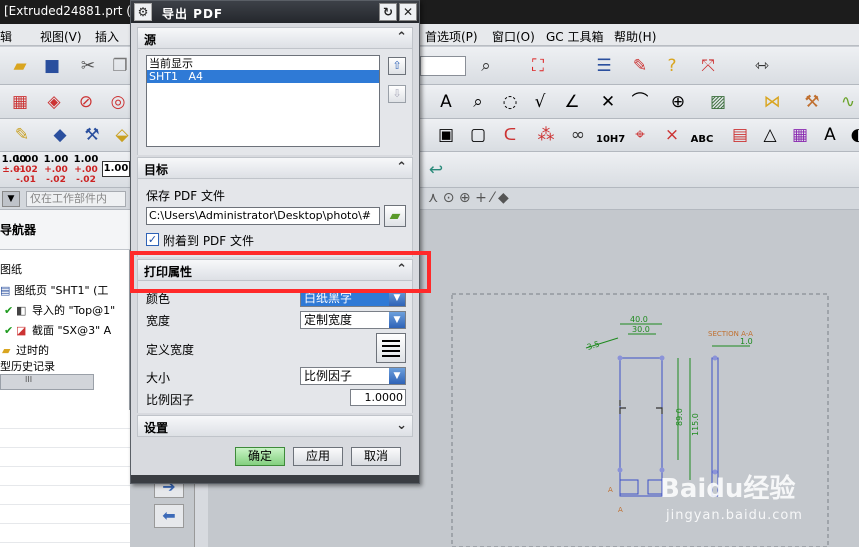  Describe the element at coordinates (678, 102) in the screenshot. I see `center-mark-icon: ⊕` at that location.